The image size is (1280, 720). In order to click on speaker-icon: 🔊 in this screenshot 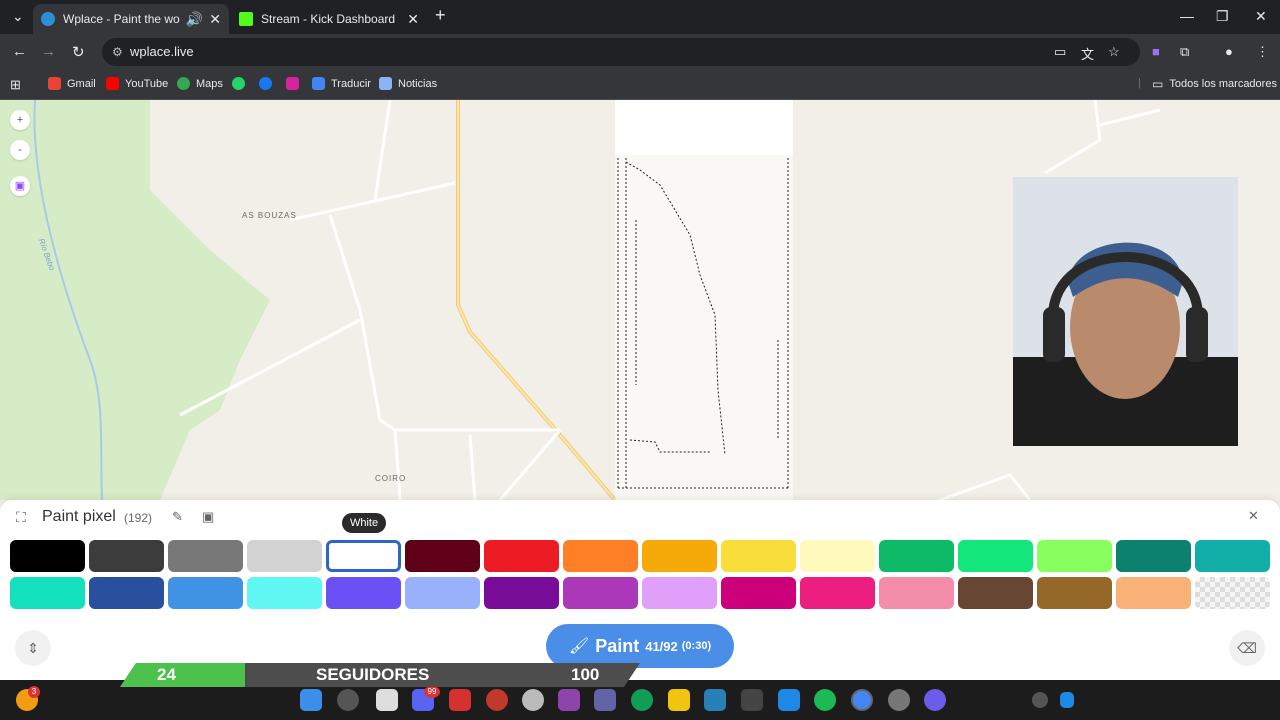, I will do `click(194, 19)`.